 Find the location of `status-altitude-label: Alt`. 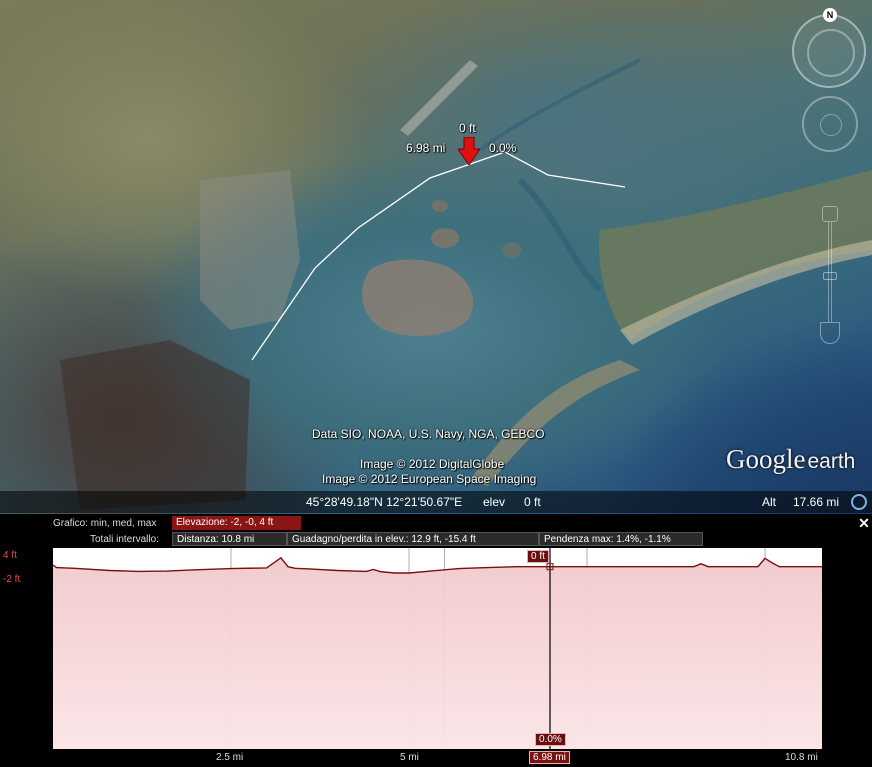

status-altitude-label: Alt is located at coordinates (769, 502).